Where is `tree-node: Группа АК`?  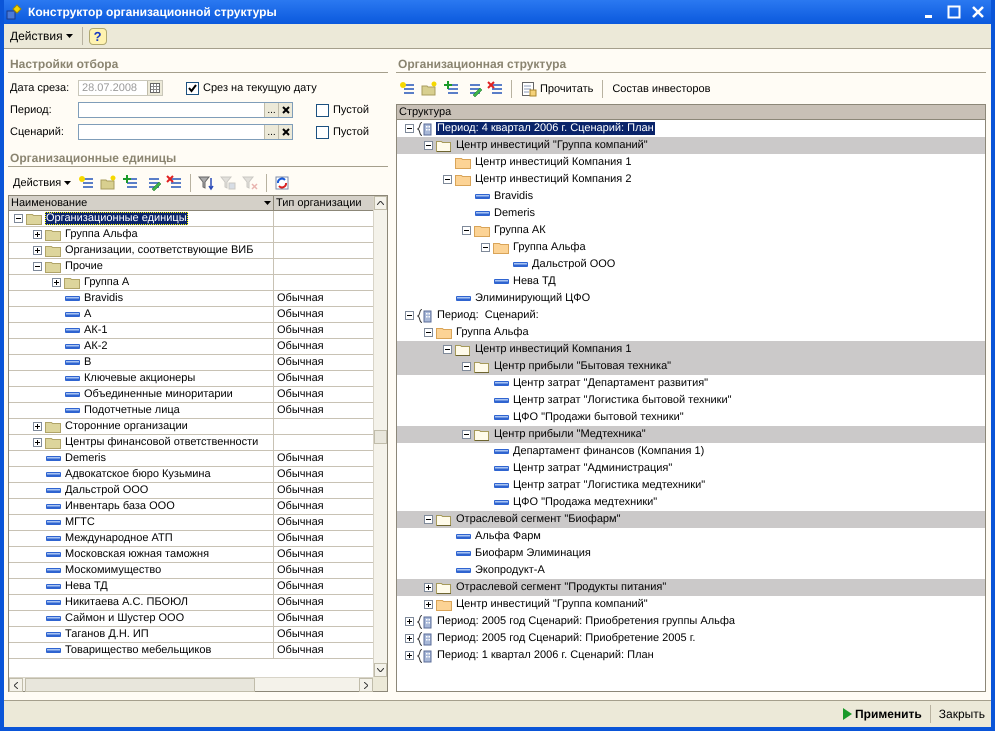
tree-node: Группа АК is located at coordinates (520, 230).